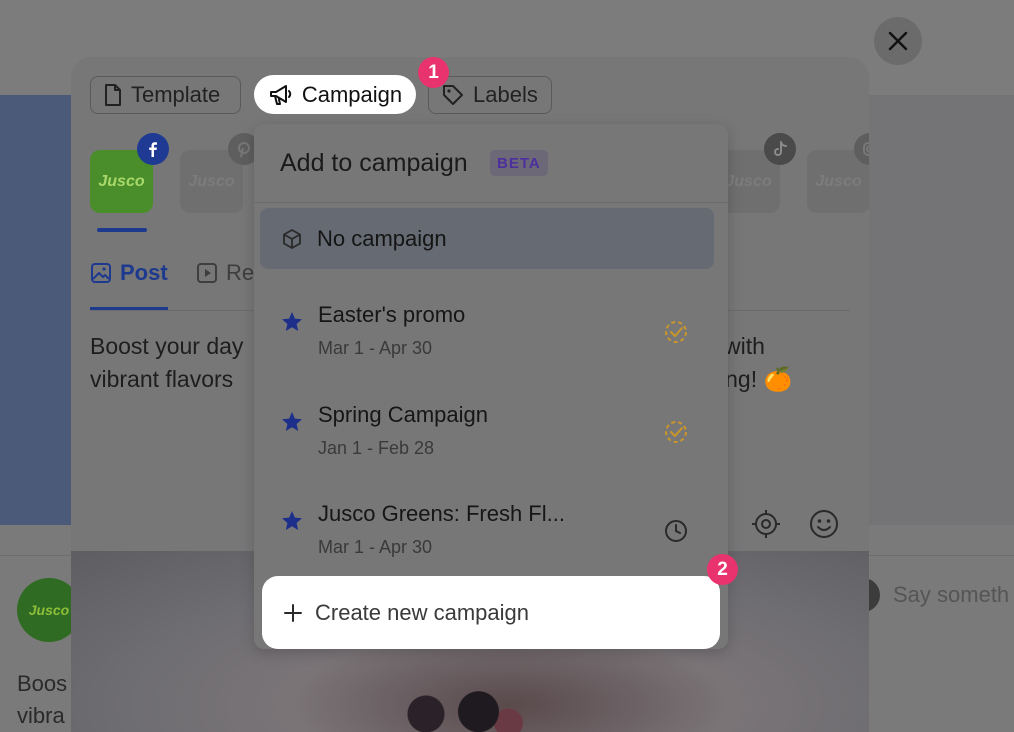 The height and width of the screenshot is (732, 1014). I want to click on tab-reel: Re, so click(225, 273).